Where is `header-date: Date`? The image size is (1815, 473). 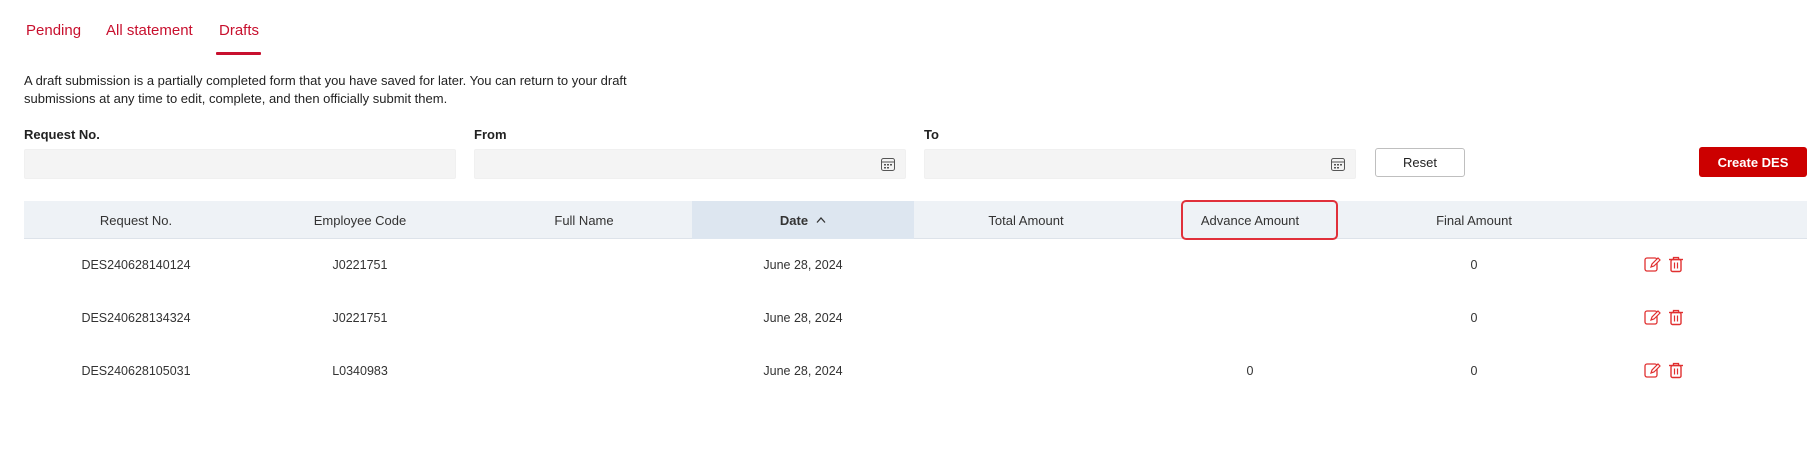
header-date: Date is located at coordinates (803, 220).